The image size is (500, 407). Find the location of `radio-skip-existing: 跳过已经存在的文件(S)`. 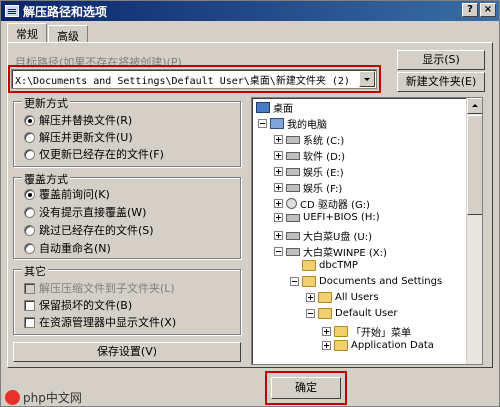

radio-skip-existing: 跳过已经存在的文件(S) is located at coordinates (89, 230).